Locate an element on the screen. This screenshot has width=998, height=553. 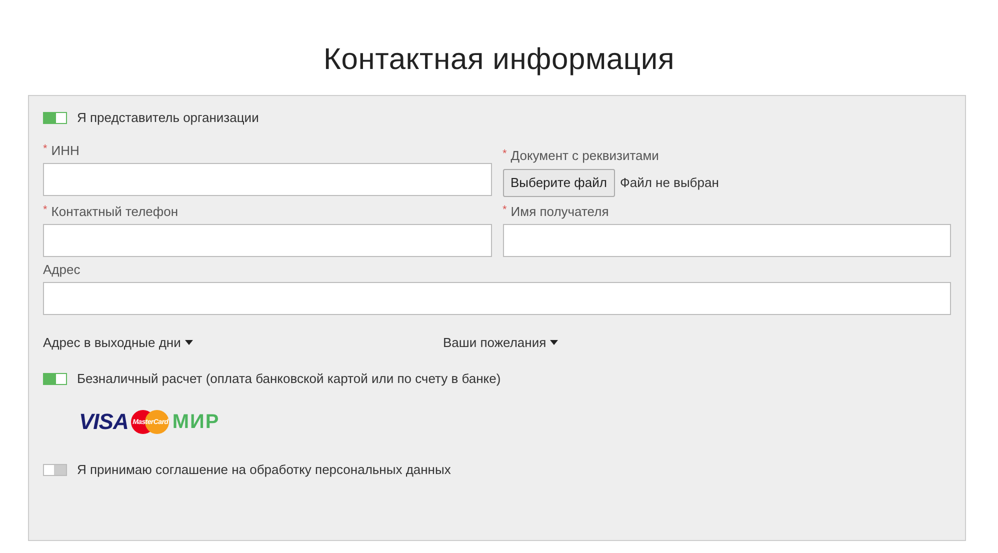
choose-file-button: Выберите файл is located at coordinates (558, 182).